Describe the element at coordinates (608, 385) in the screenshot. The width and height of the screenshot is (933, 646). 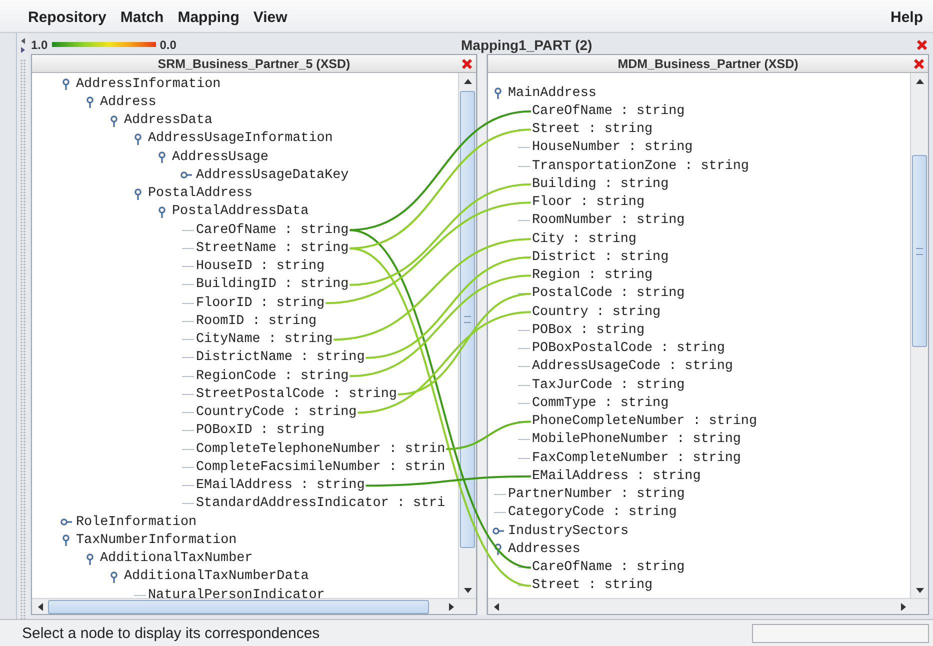
I see `tree-leaf: TaxJurCode : string` at that location.